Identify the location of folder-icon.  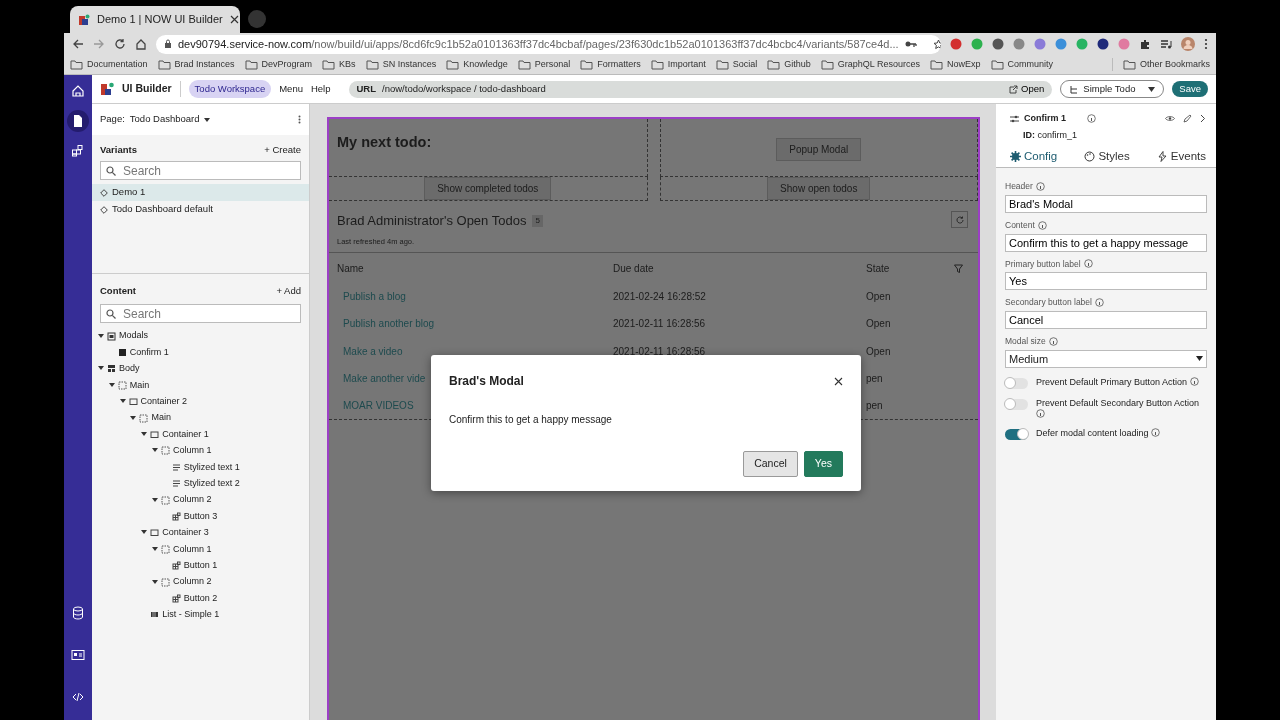
(1129, 64).